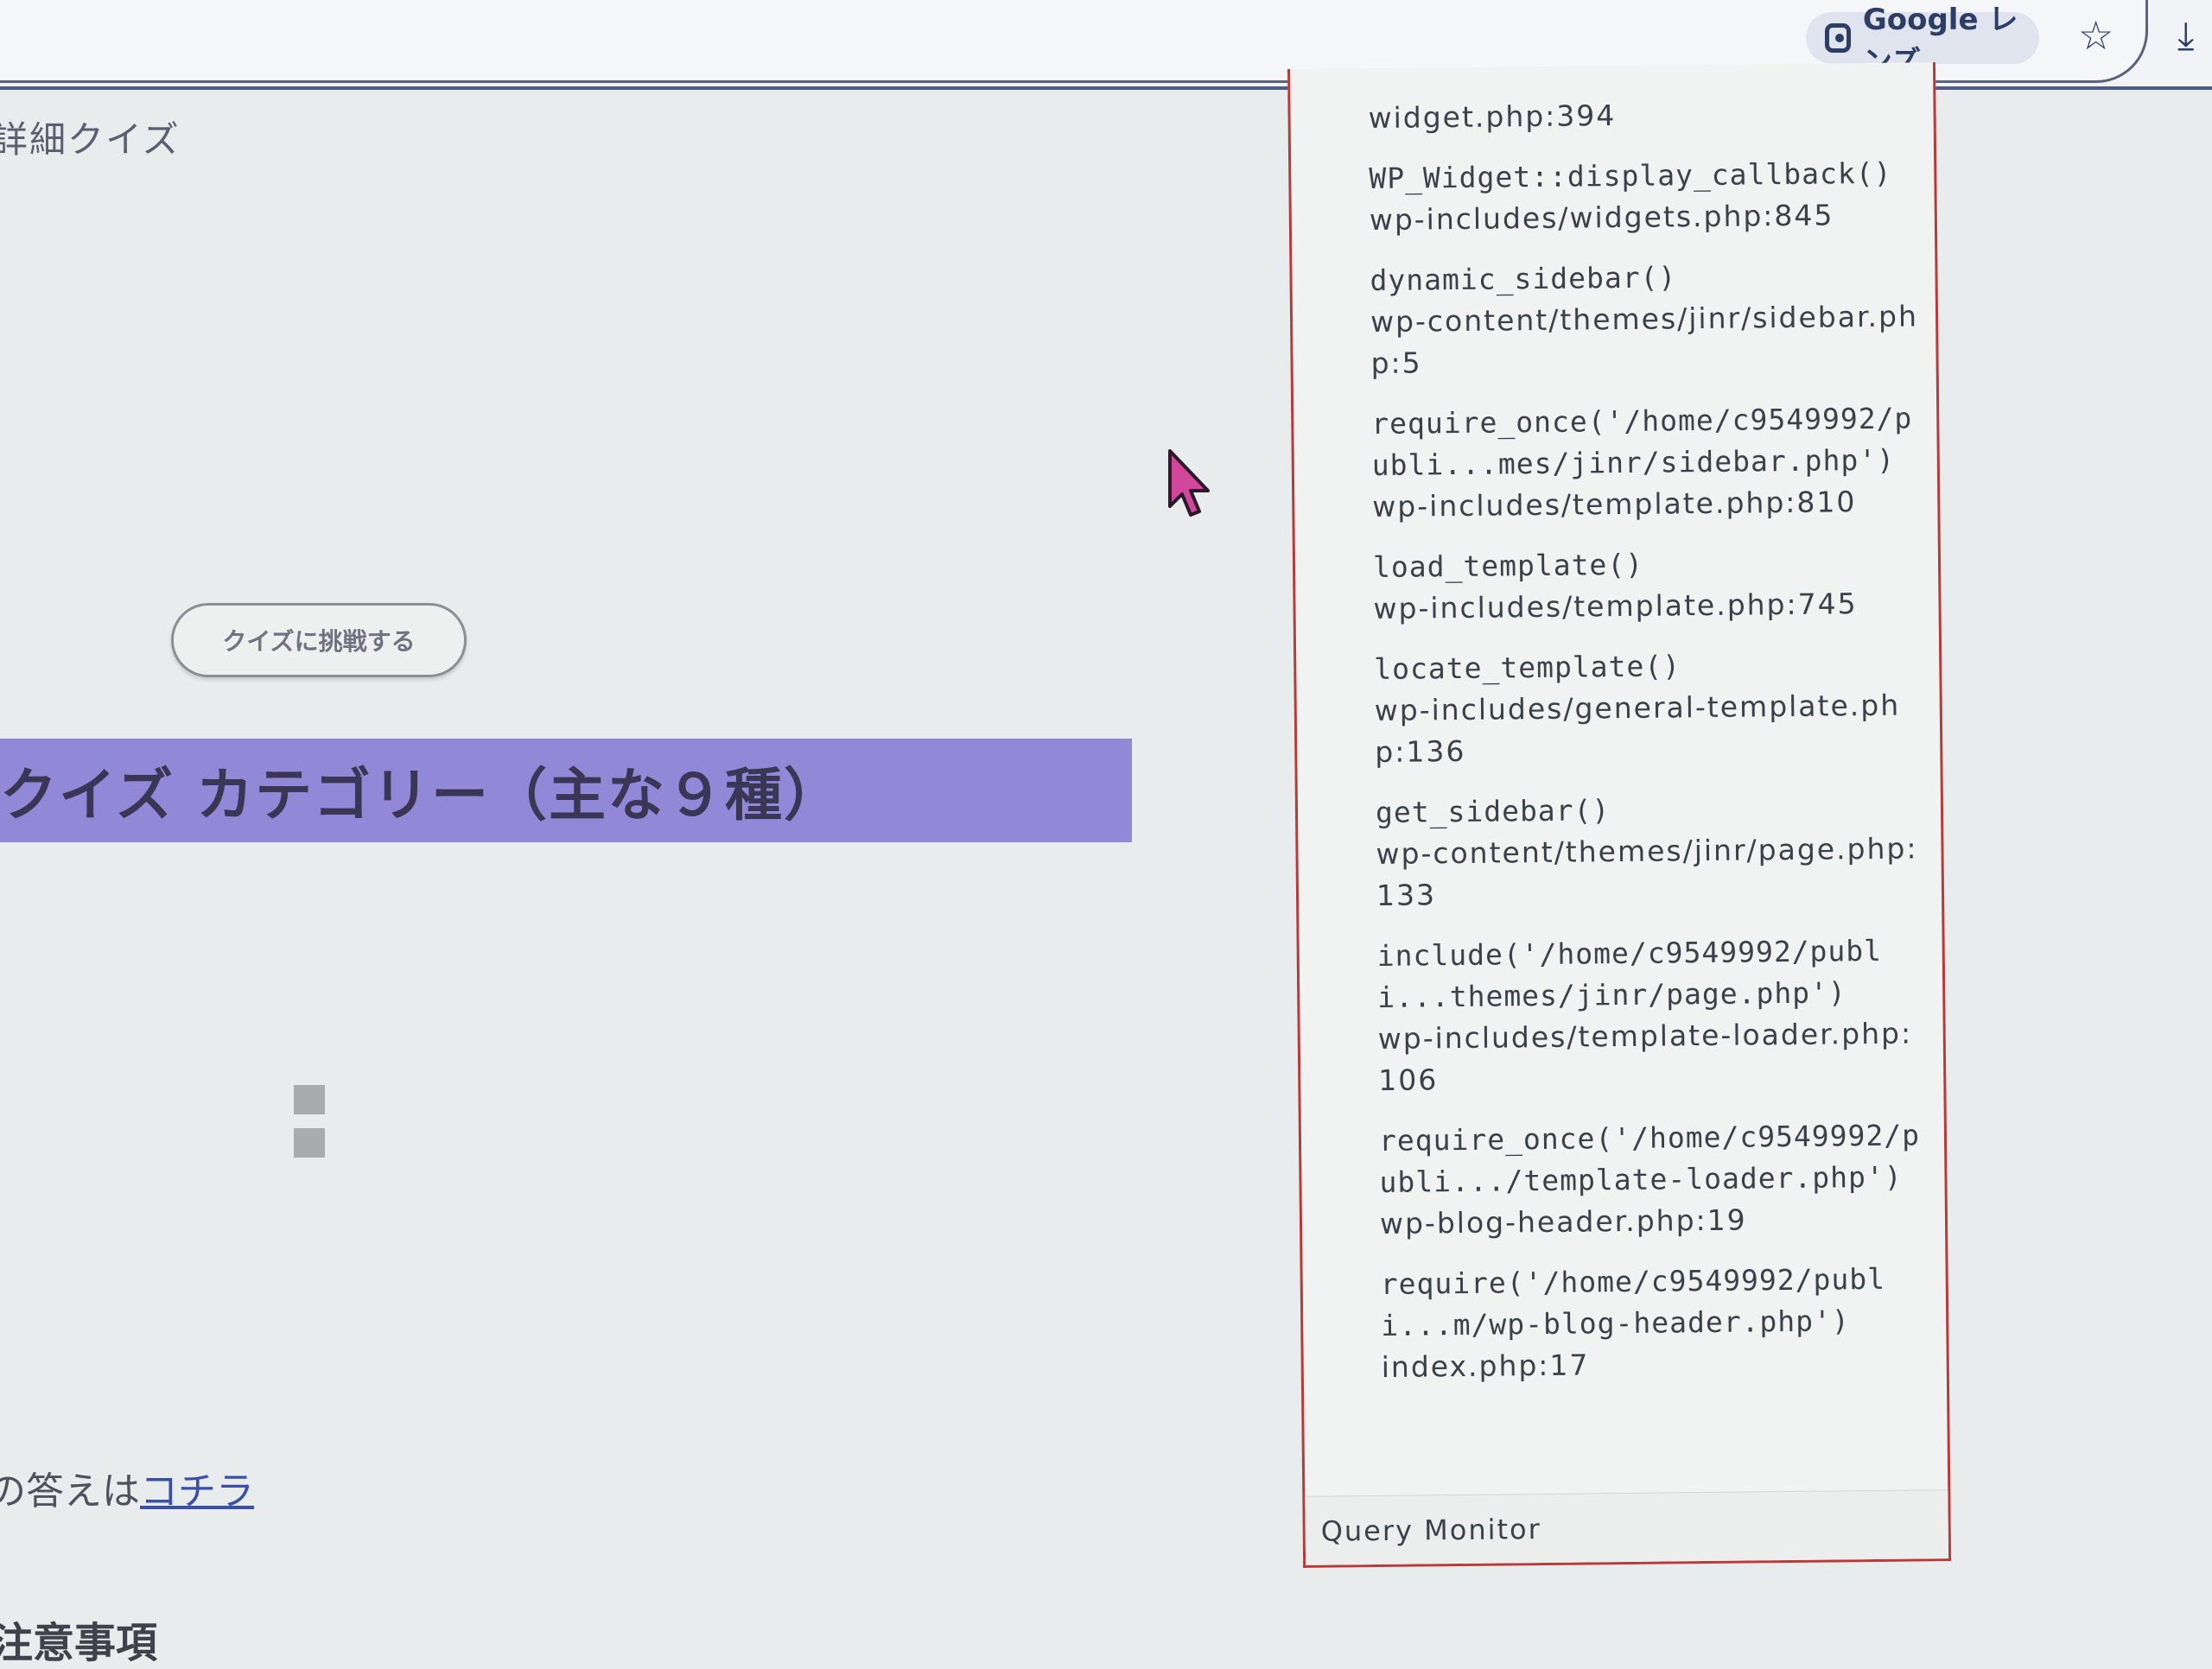  I want to click on stack-function: dynamic_sidebar(), so click(1523, 279).